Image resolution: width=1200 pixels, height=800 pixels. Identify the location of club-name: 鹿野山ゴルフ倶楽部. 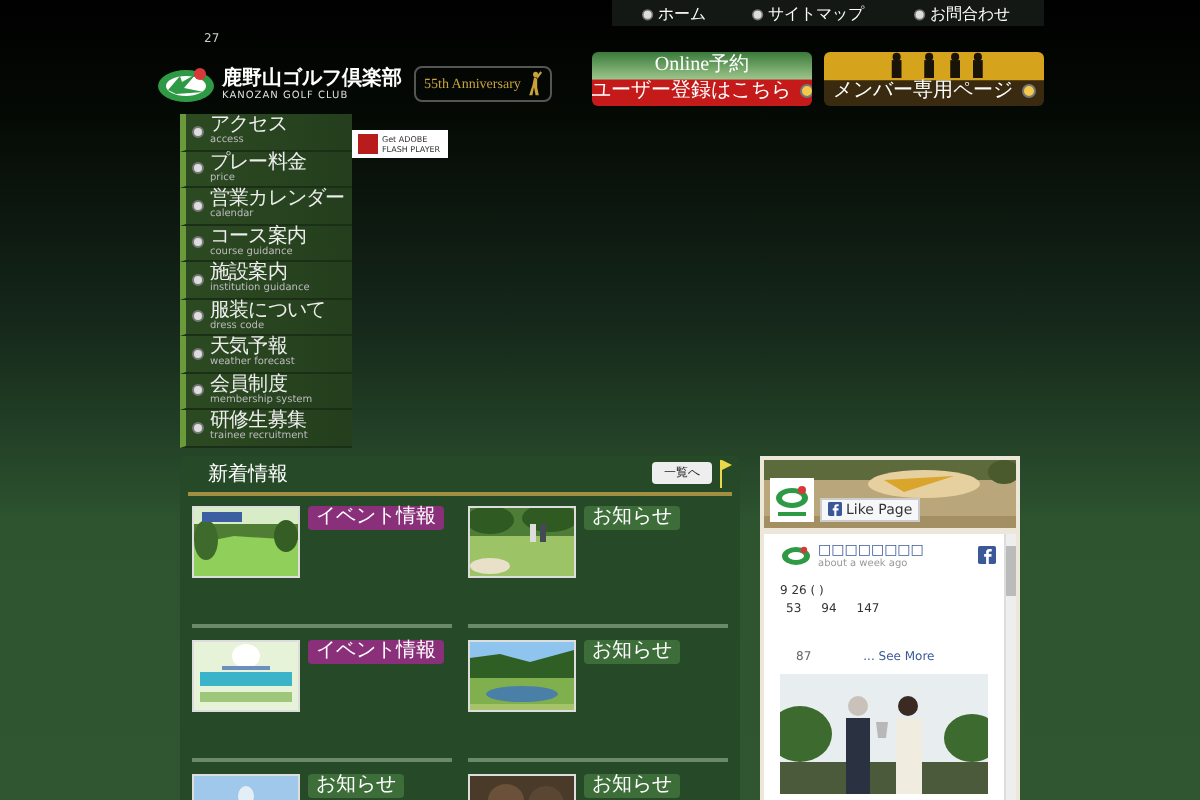
(312, 78).